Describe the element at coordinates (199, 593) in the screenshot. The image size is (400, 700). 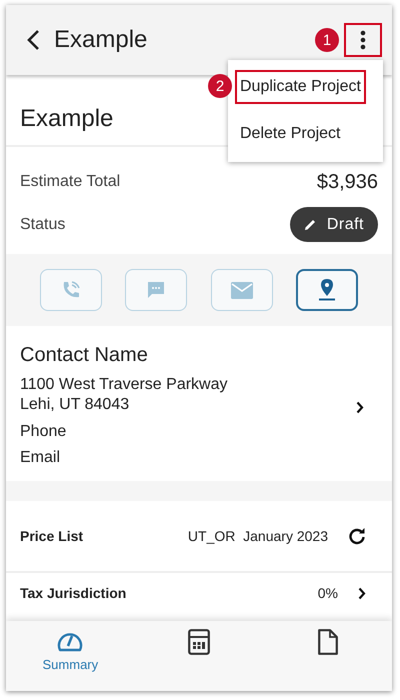
I see `detail-row: Tax Jurisdiction 0%` at that location.